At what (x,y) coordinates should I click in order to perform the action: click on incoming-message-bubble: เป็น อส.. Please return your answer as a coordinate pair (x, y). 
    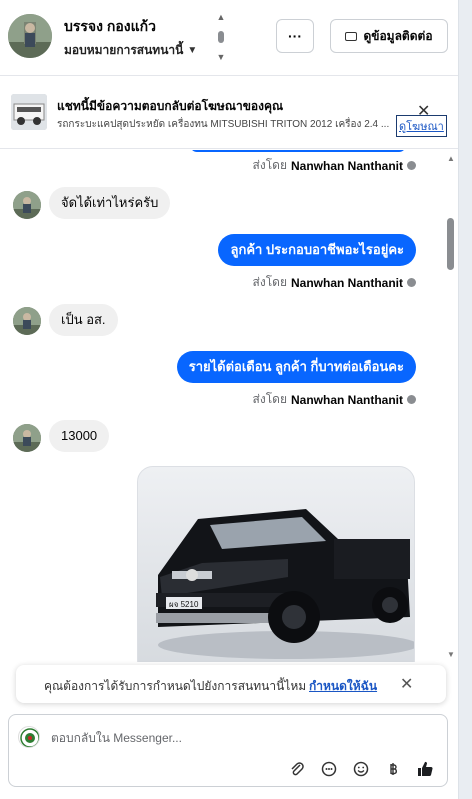
    Looking at the image, I should click on (83, 320).